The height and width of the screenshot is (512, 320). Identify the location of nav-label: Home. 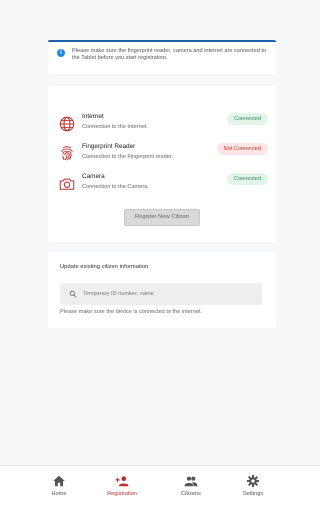
(59, 494).